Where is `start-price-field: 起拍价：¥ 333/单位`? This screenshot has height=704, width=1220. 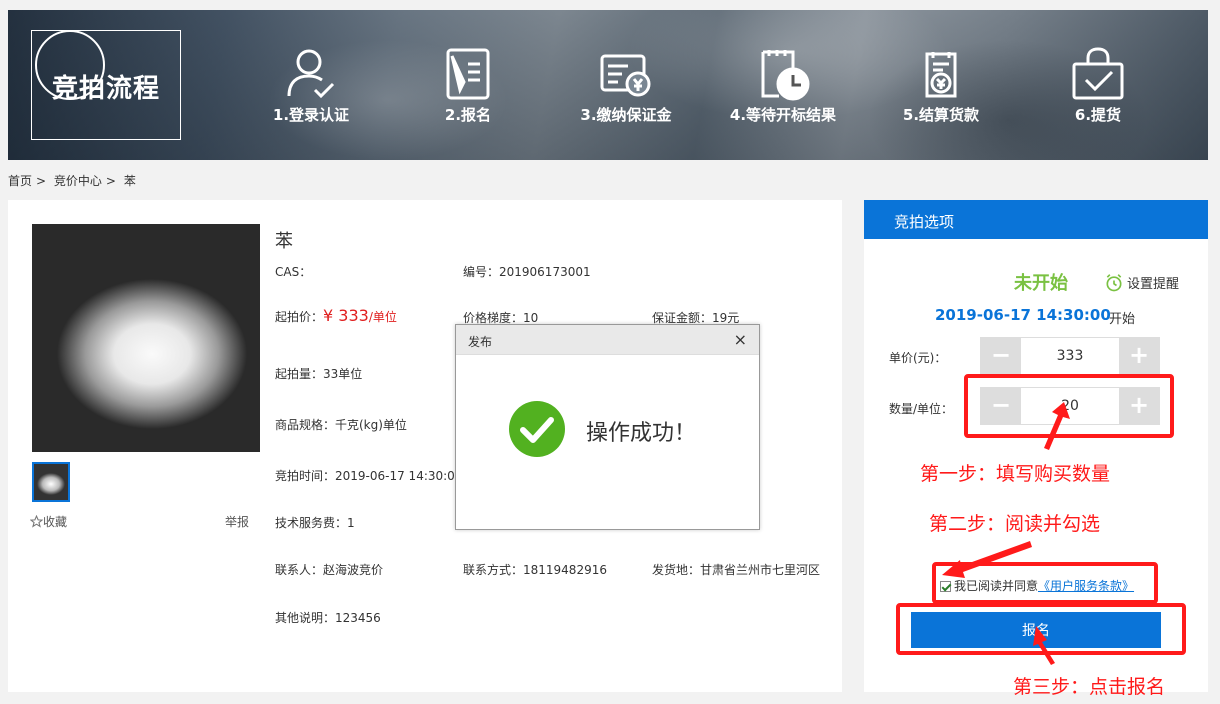 start-price-field: 起拍价：¥ 333/单位 is located at coordinates (336, 315).